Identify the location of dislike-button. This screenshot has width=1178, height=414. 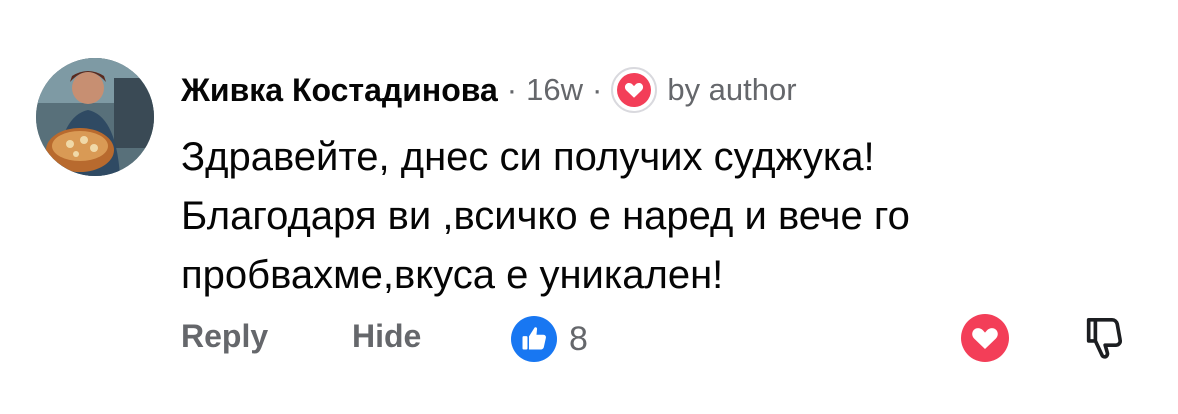
(1104, 341).